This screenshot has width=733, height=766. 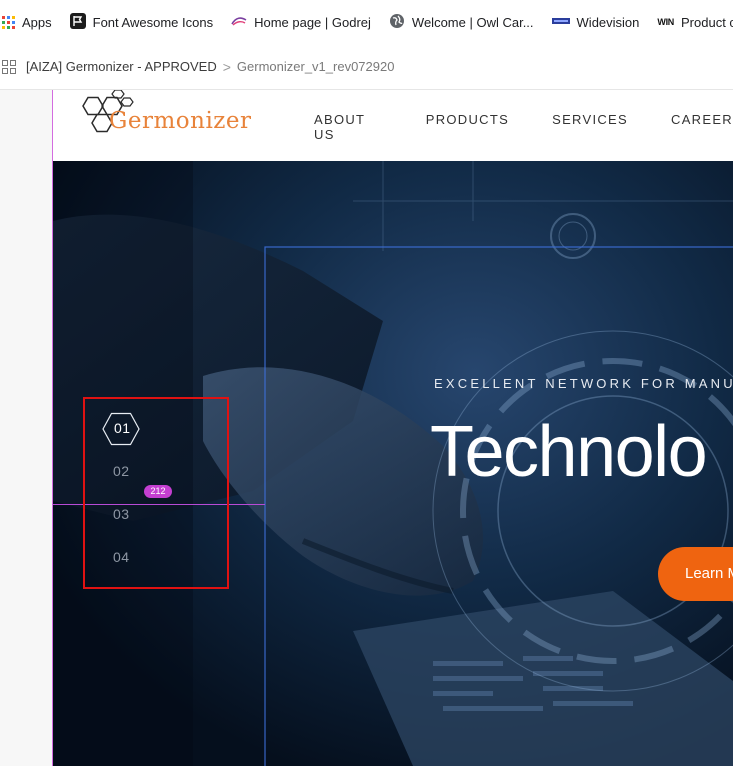 I want to click on nav-products: PRODUCTS, so click(x=467, y=127).